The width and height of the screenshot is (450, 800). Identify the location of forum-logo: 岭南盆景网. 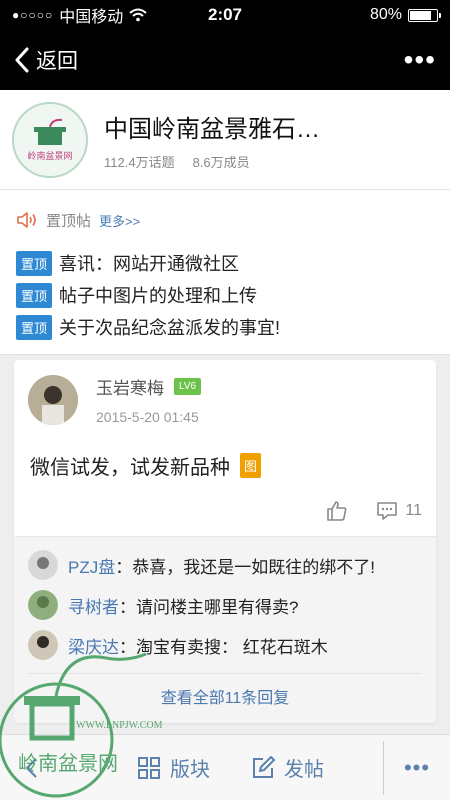
(50, 139).